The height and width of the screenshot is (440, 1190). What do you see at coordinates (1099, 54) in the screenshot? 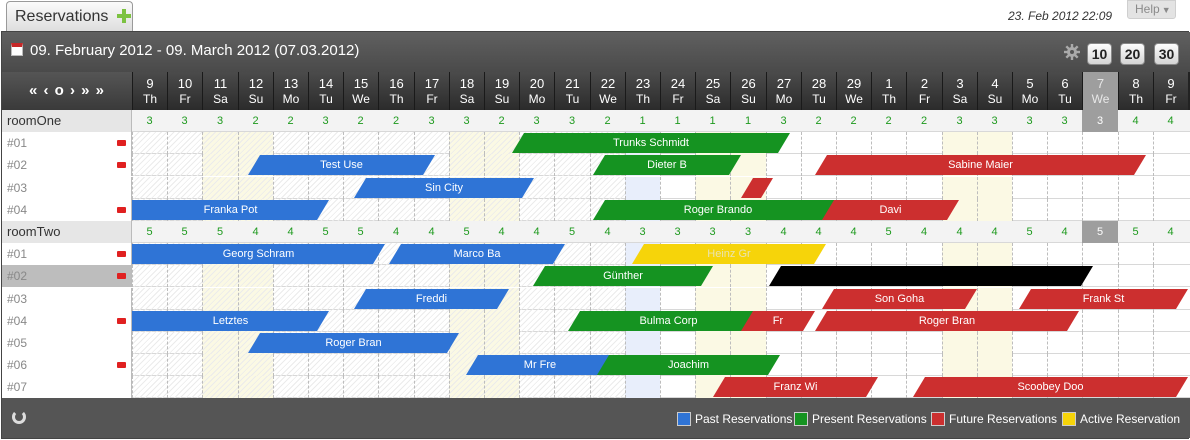
I see `zoom-10-button: 10` at bounding box center [1099, 54].